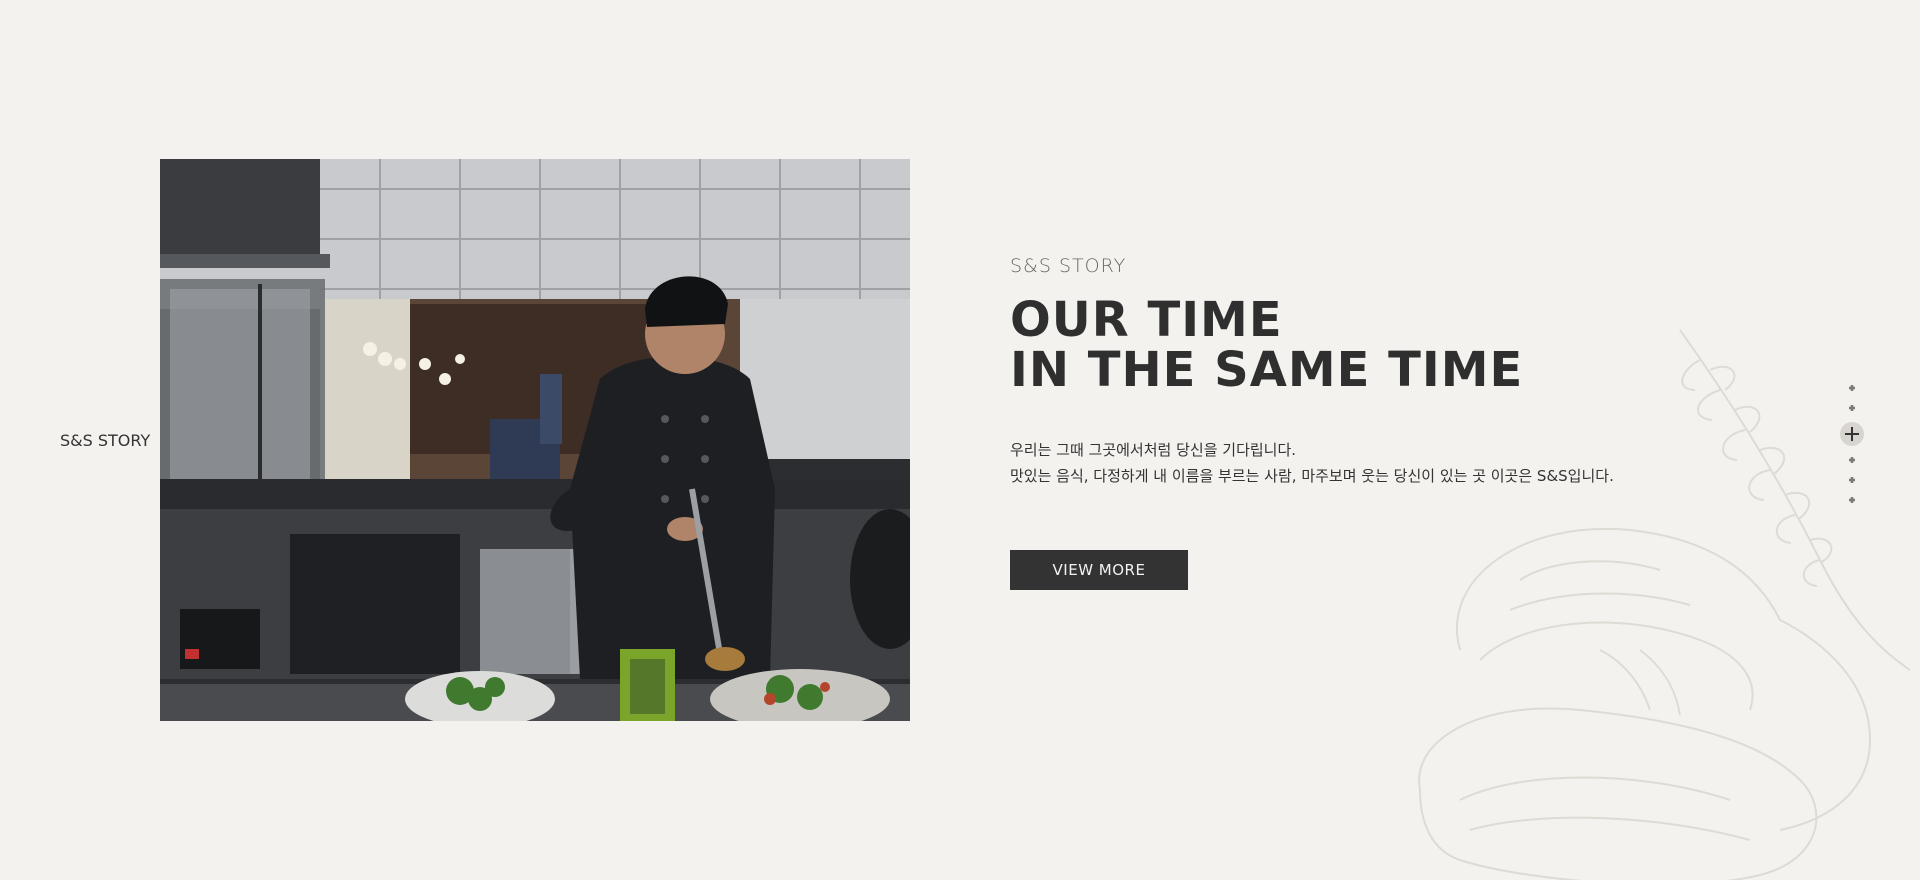 The width and height of the screenshot is (1920, 880). What do you see at coordinates (1068, 266) in the screenshot?
I see `section-eyebrow: S&S STORY` at bounding box center [1068, 266].